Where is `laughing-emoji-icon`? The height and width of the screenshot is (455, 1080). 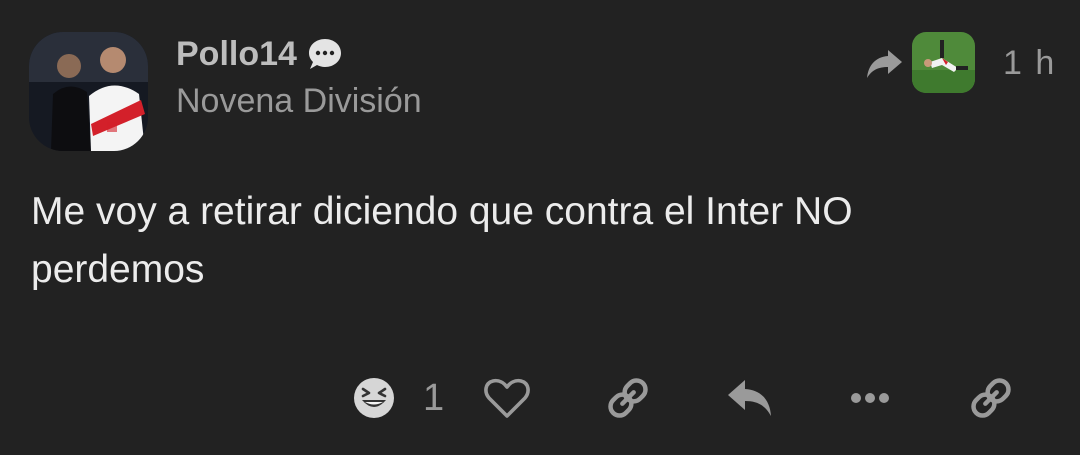
laughing-emoji-icon is located at coordinates (374, 398).